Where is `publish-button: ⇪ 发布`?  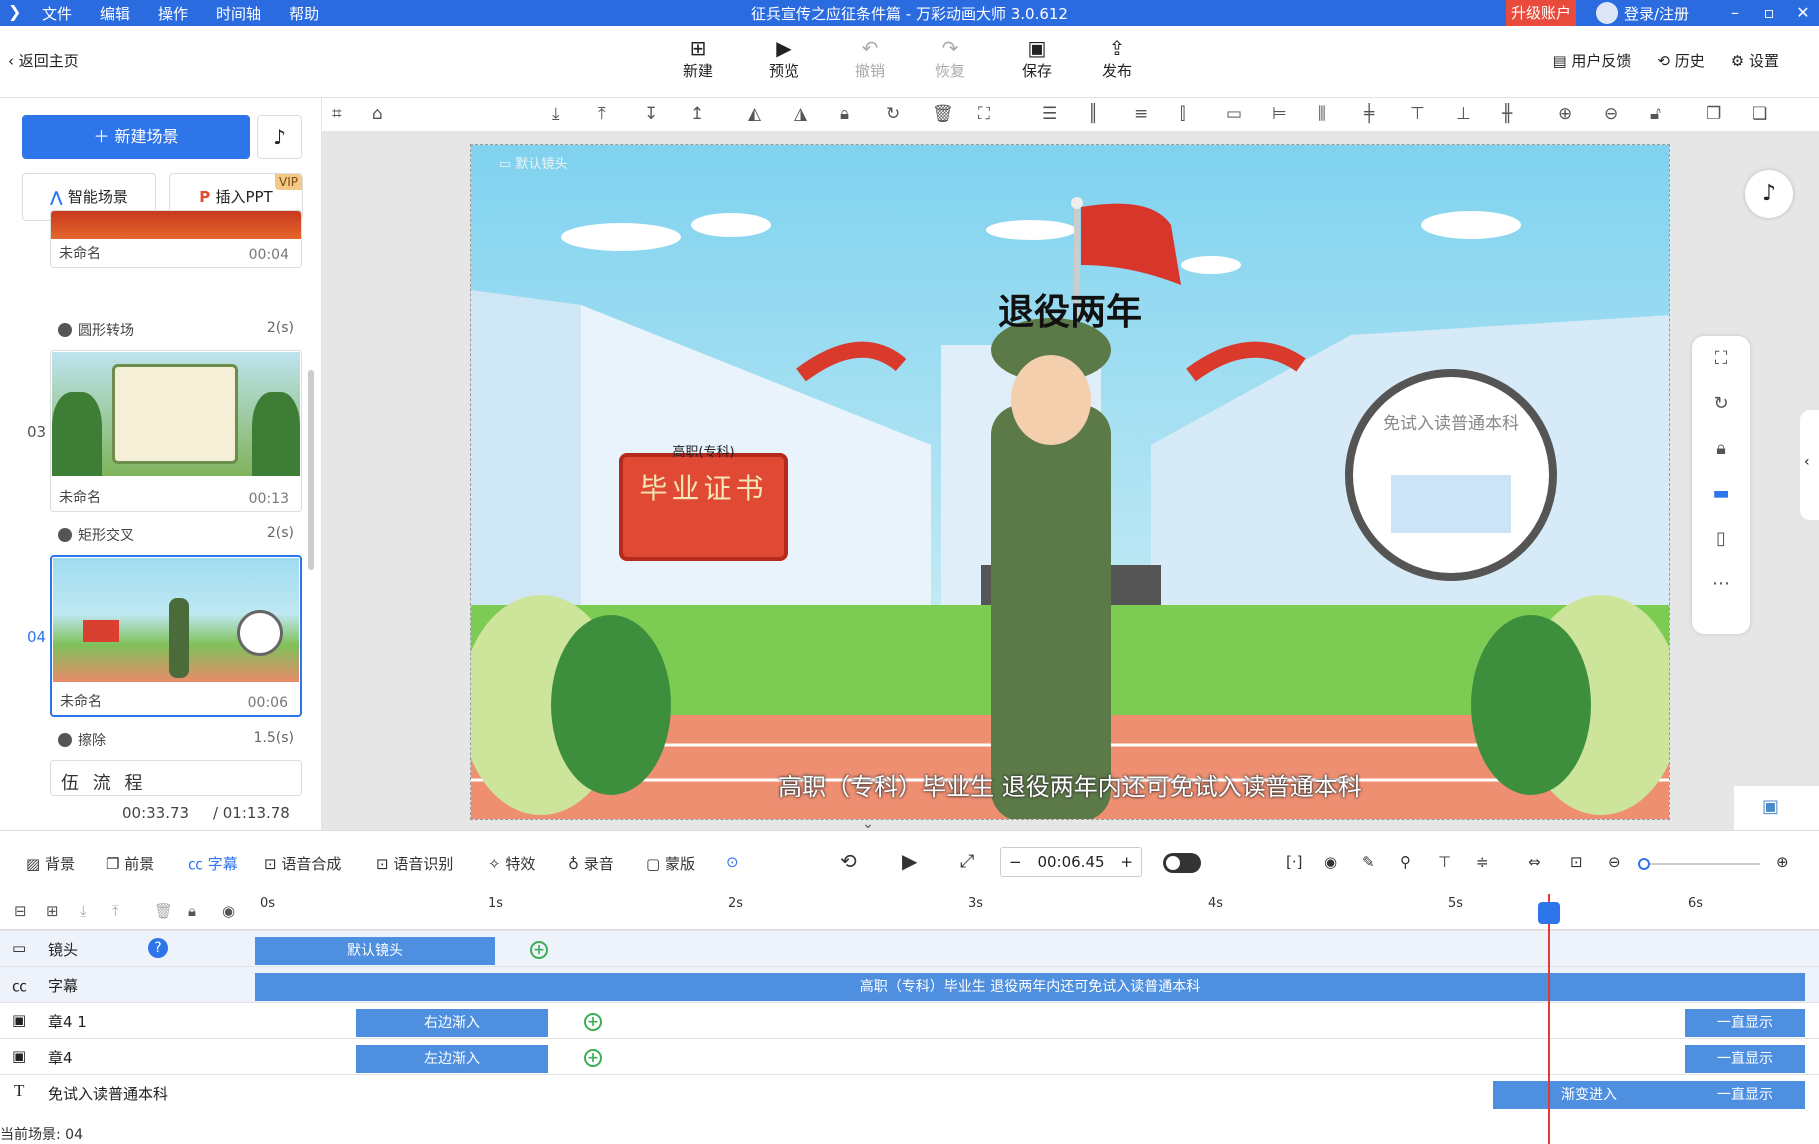 publish-button: ⇪ 发布 is located at coordinates (1117, 58).